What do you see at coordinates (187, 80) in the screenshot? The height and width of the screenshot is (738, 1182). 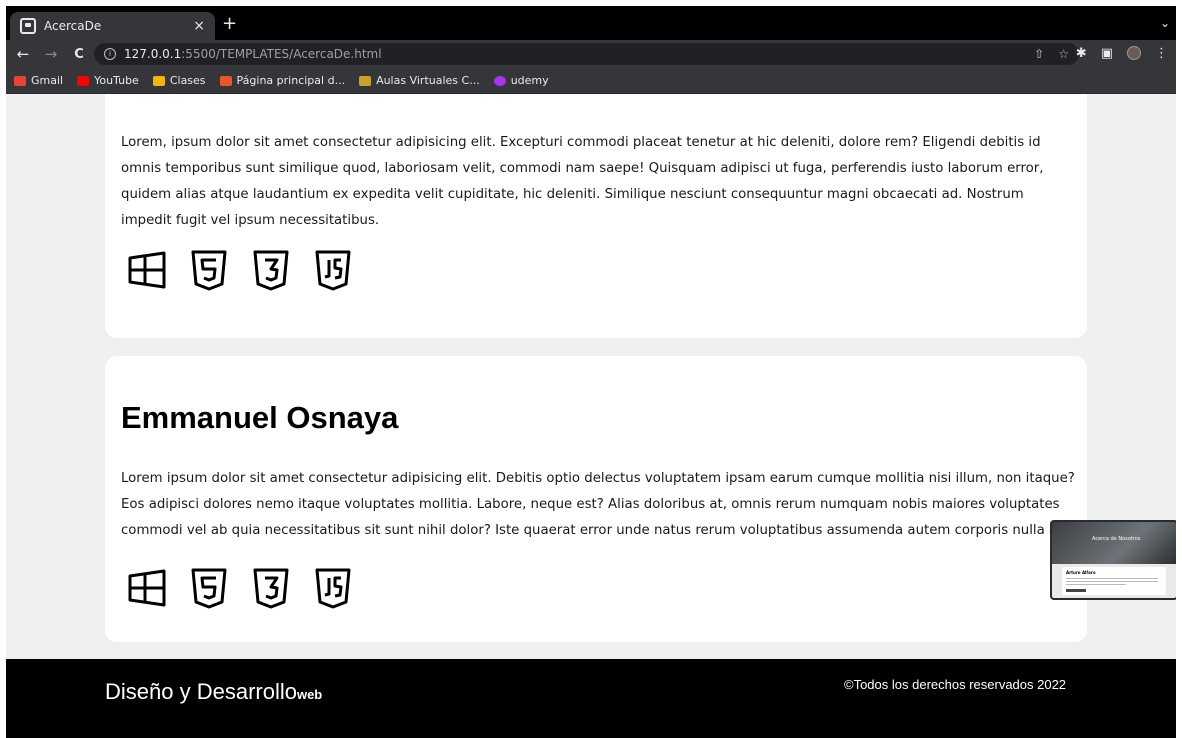 I see `bookmark-label: Clases` at bounding box center [187, 80].